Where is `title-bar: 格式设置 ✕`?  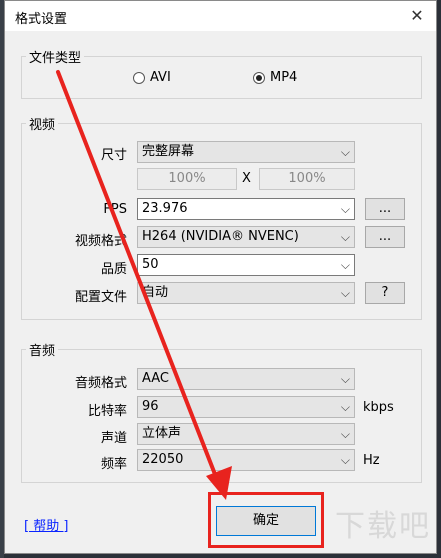 title-bar: 格式设置 ✕ is located at coordinates (220, 16).